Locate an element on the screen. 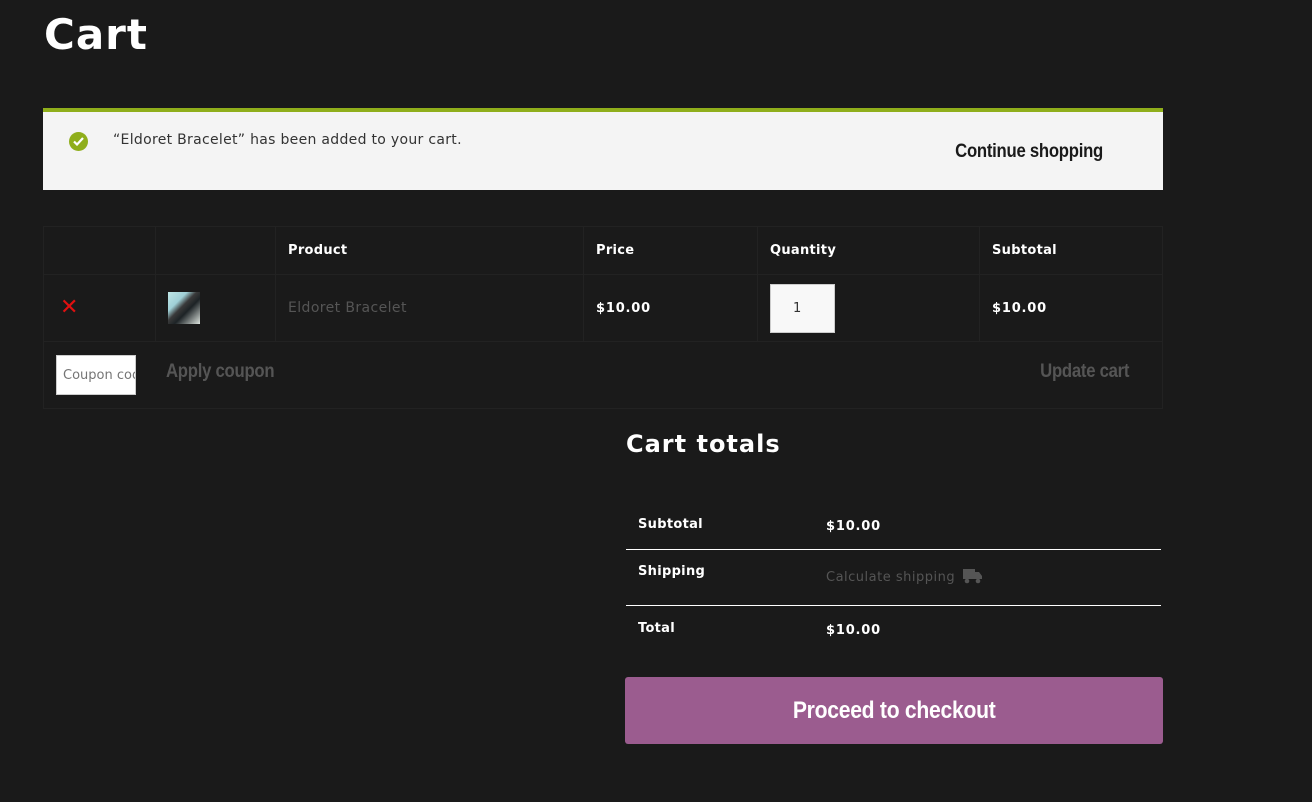 The image size is (1312, 802). total-label: Total is located at coordinates (657, 628).